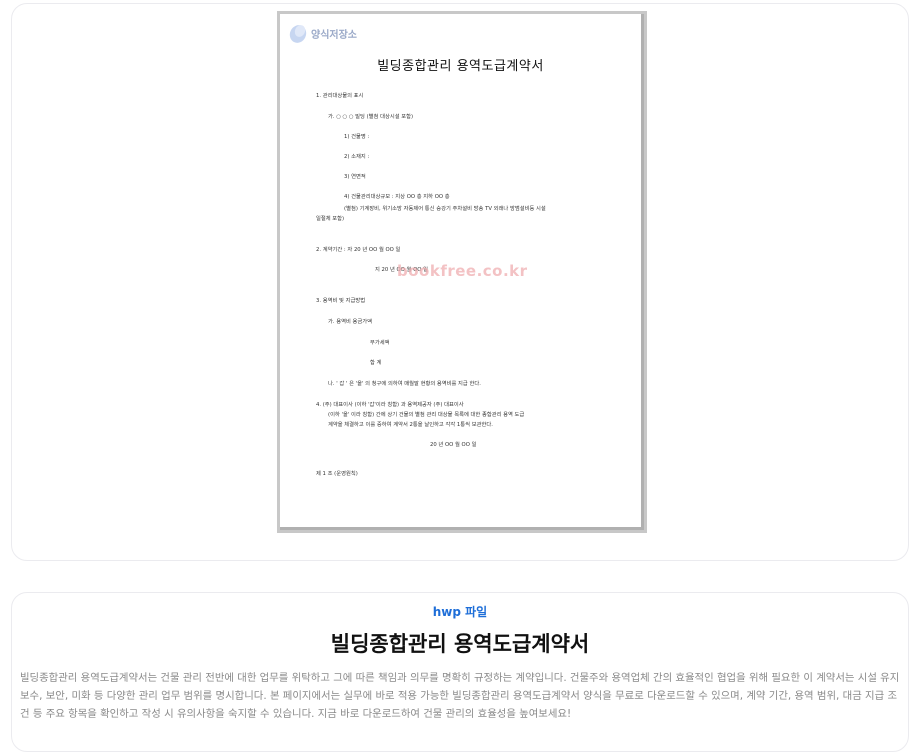  I want to click on site-logo: 양식저장소, so click(322, 33).